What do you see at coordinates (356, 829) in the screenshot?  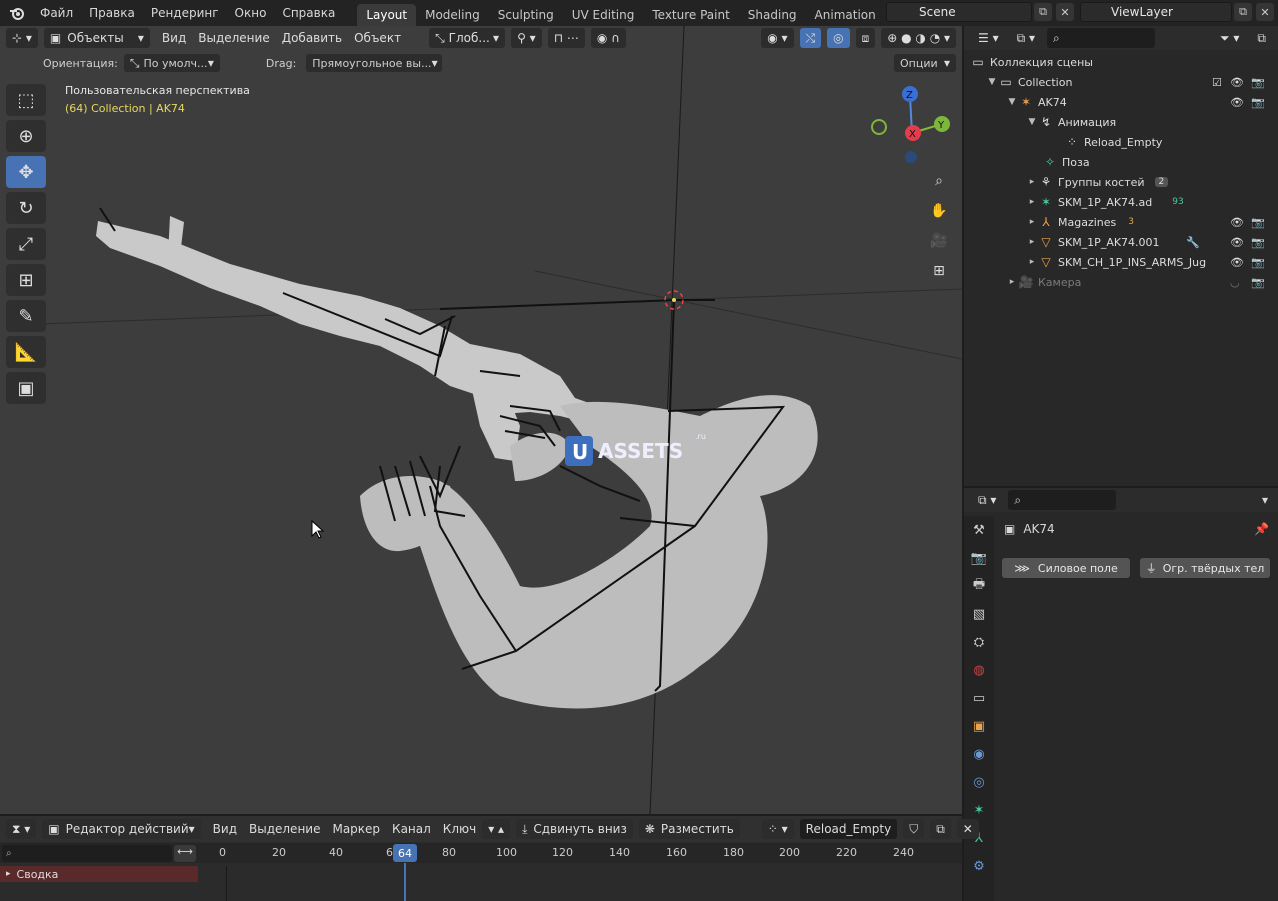 I see `dopesheet-menu-marker: Маркер` at bounding box center [356, 829].